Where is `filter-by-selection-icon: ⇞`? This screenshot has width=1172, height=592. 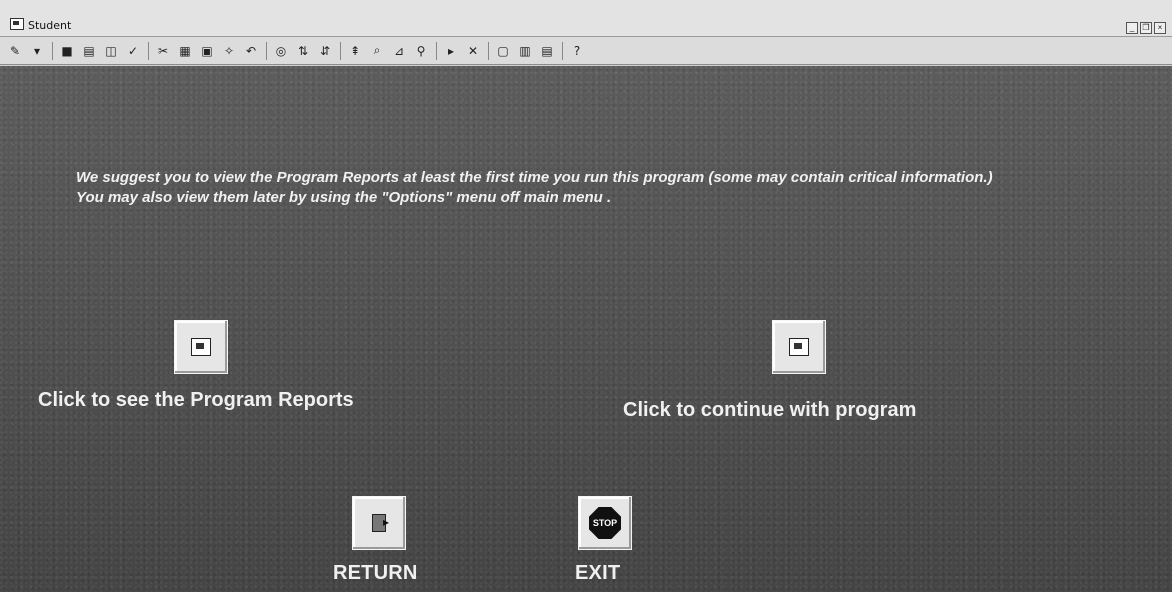 filter-by-selection-icon: ⇞ is located at coordinates (355, 51).